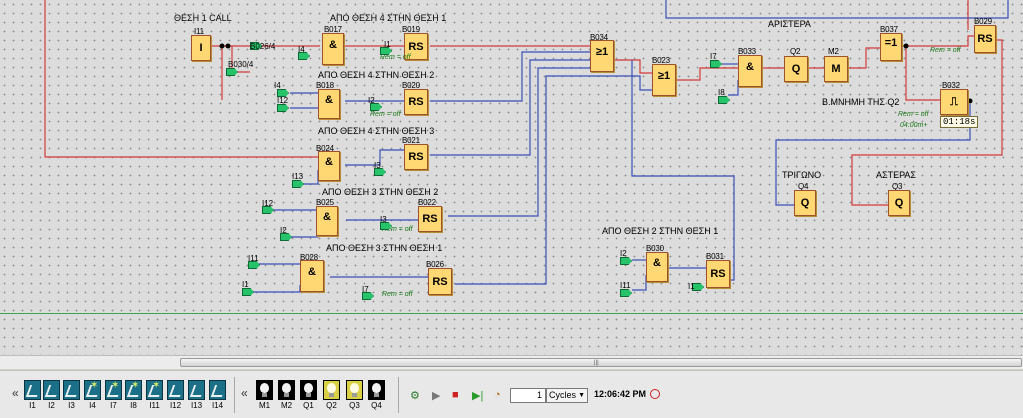 This screenshot has width=1023, height=418. What do you see at coordinates (802, 175) in the screenshot?
I see `title-triangle: ΤΡΙΓΩΝΟ` at bounding box center [802, 175].